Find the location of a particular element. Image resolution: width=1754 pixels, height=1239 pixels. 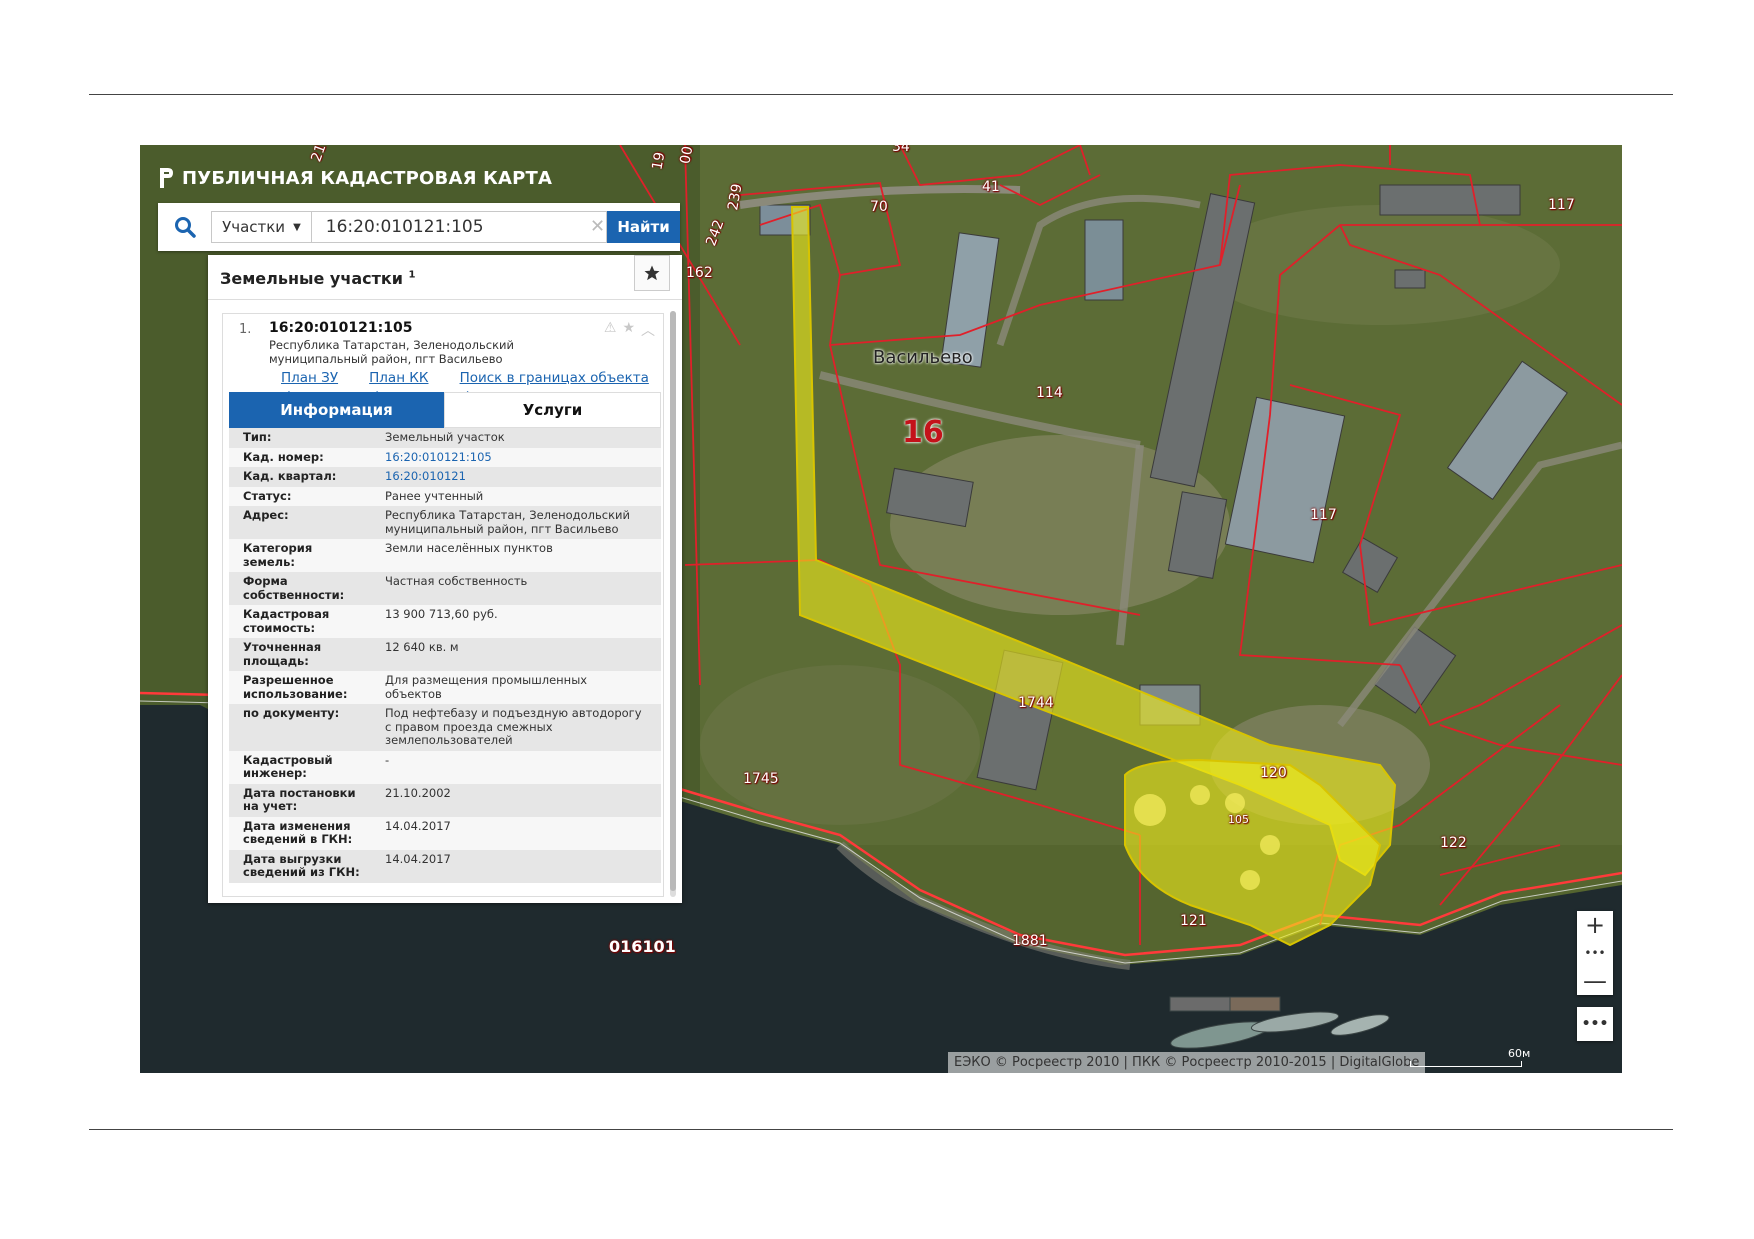

info-row: Дата выгрузки сведений из ГКН: 14.04.2017 is located at coordinates (445, 866).